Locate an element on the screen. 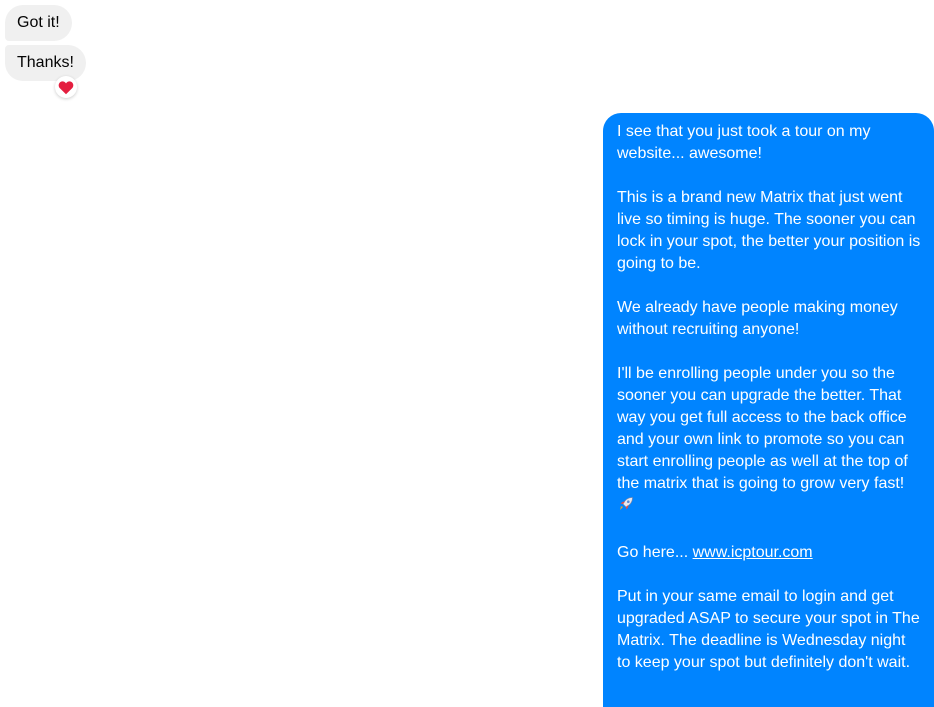  website-link: www.icptour.com is located at coordinates (753, 552).